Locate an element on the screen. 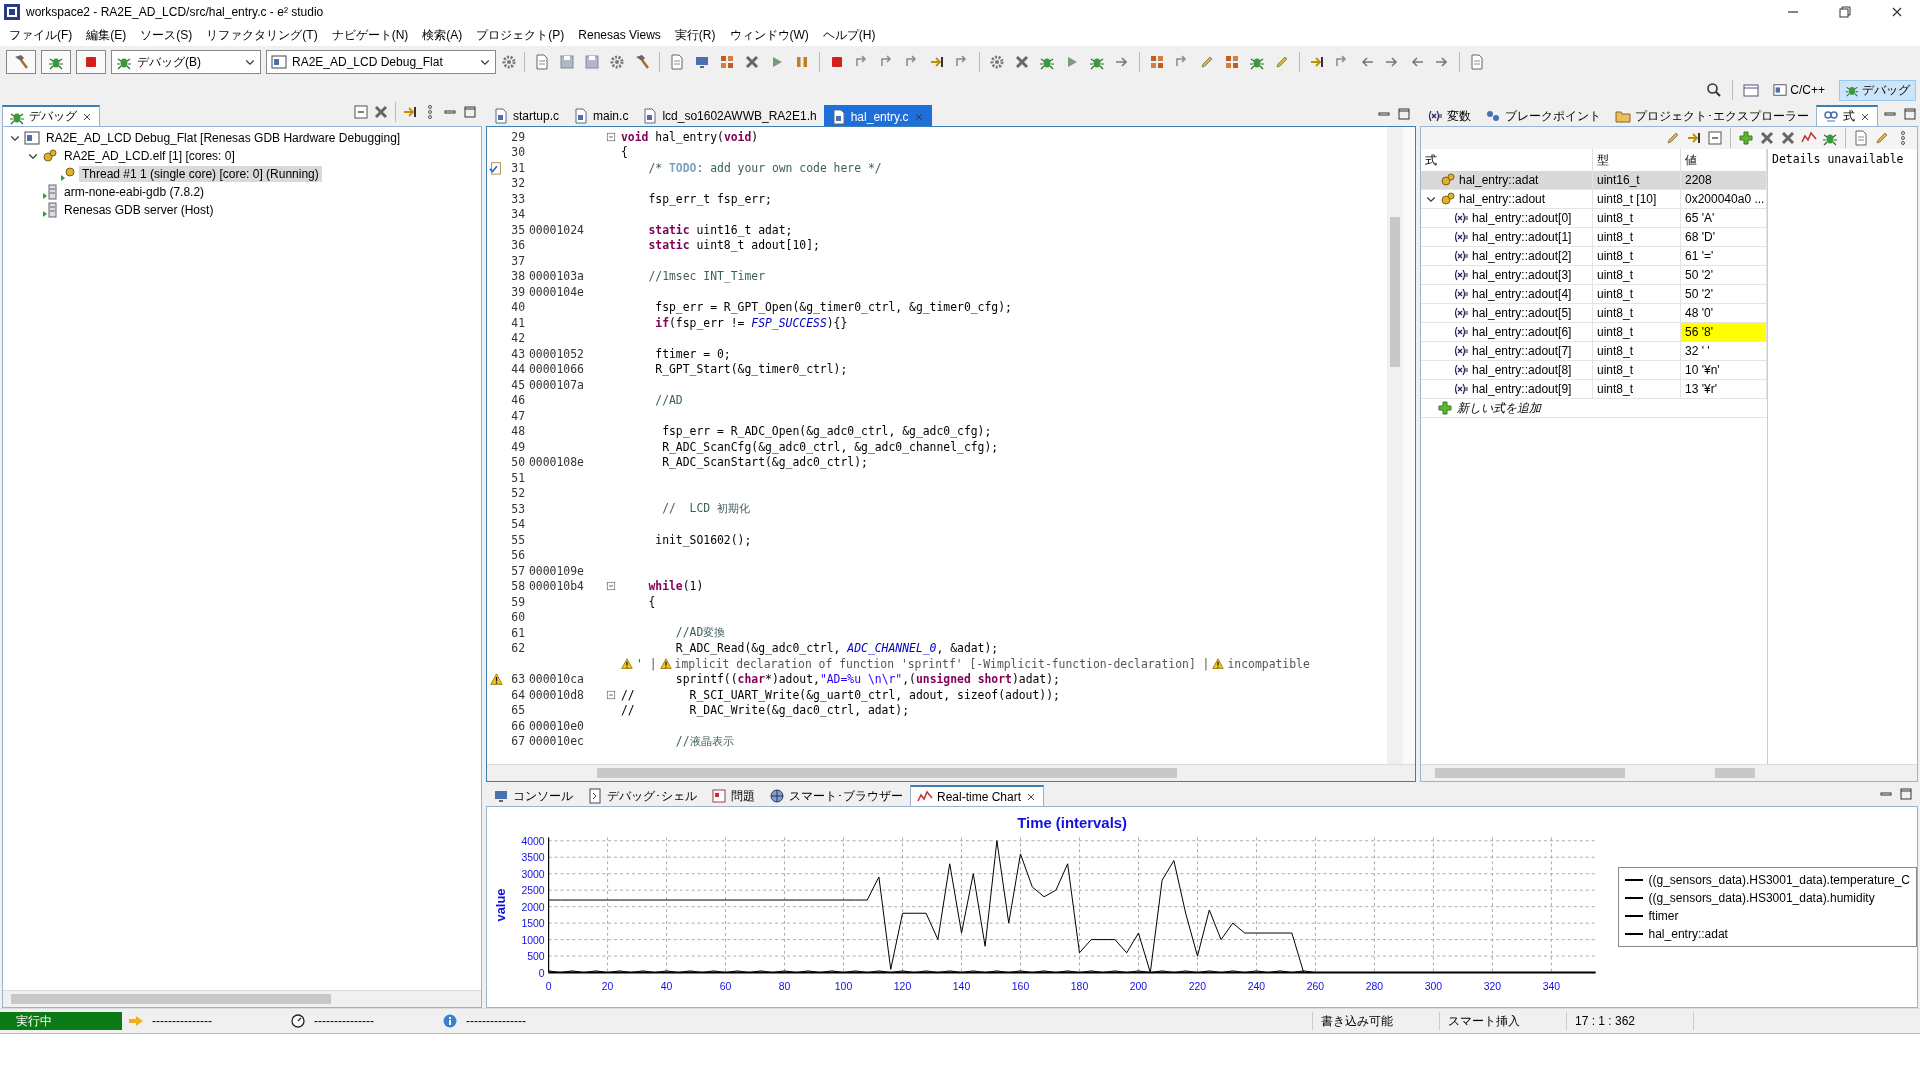 This screenshot has height=1080, width=1920. expression-name: hal_entry::adout[2] is located at coordinates (1522, 256).